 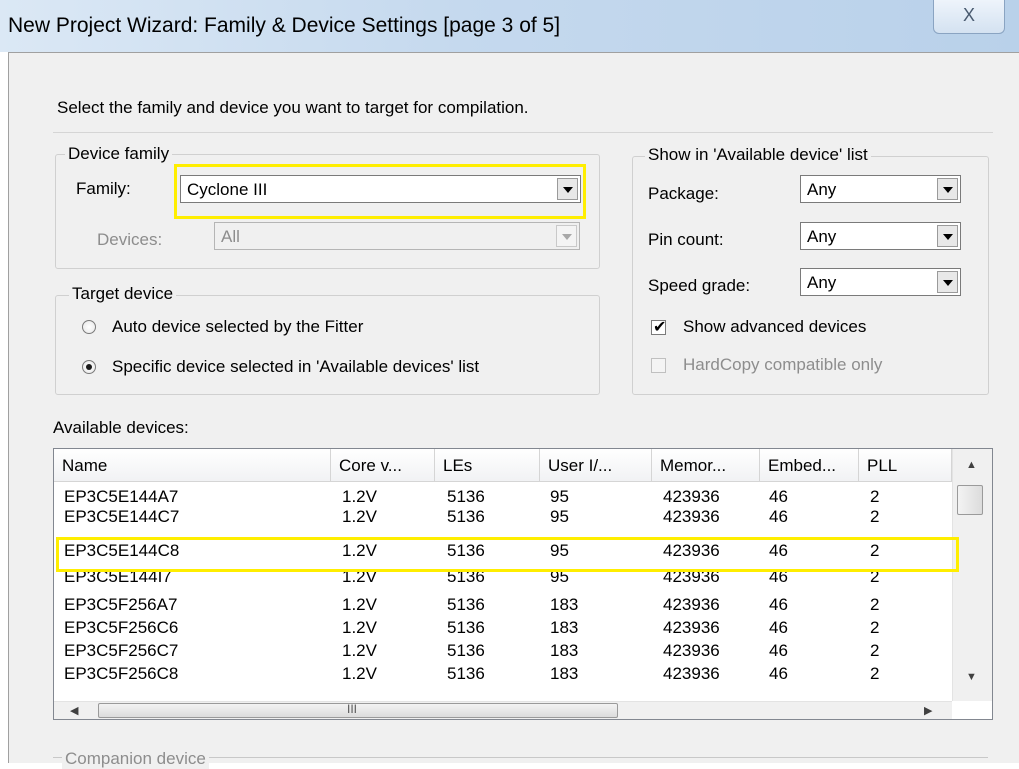 I want to click on target-device-group, so click(x=327, y=345).